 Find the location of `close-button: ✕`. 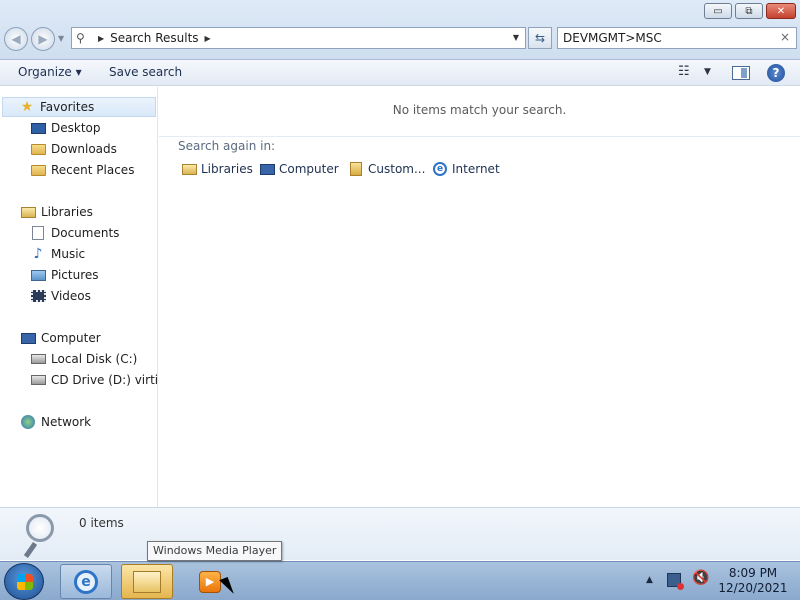

close-button: ✕ is located at coordinates (781, 11).